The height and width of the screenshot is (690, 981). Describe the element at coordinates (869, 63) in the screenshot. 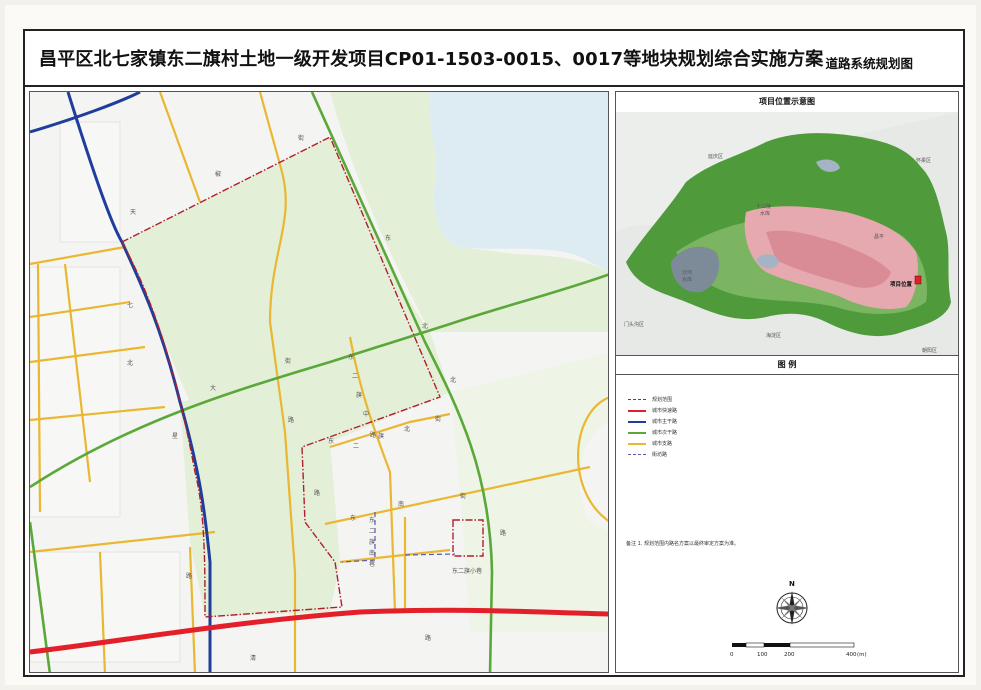

I see `plan-subtitle: 道路系统规划图` at that location.